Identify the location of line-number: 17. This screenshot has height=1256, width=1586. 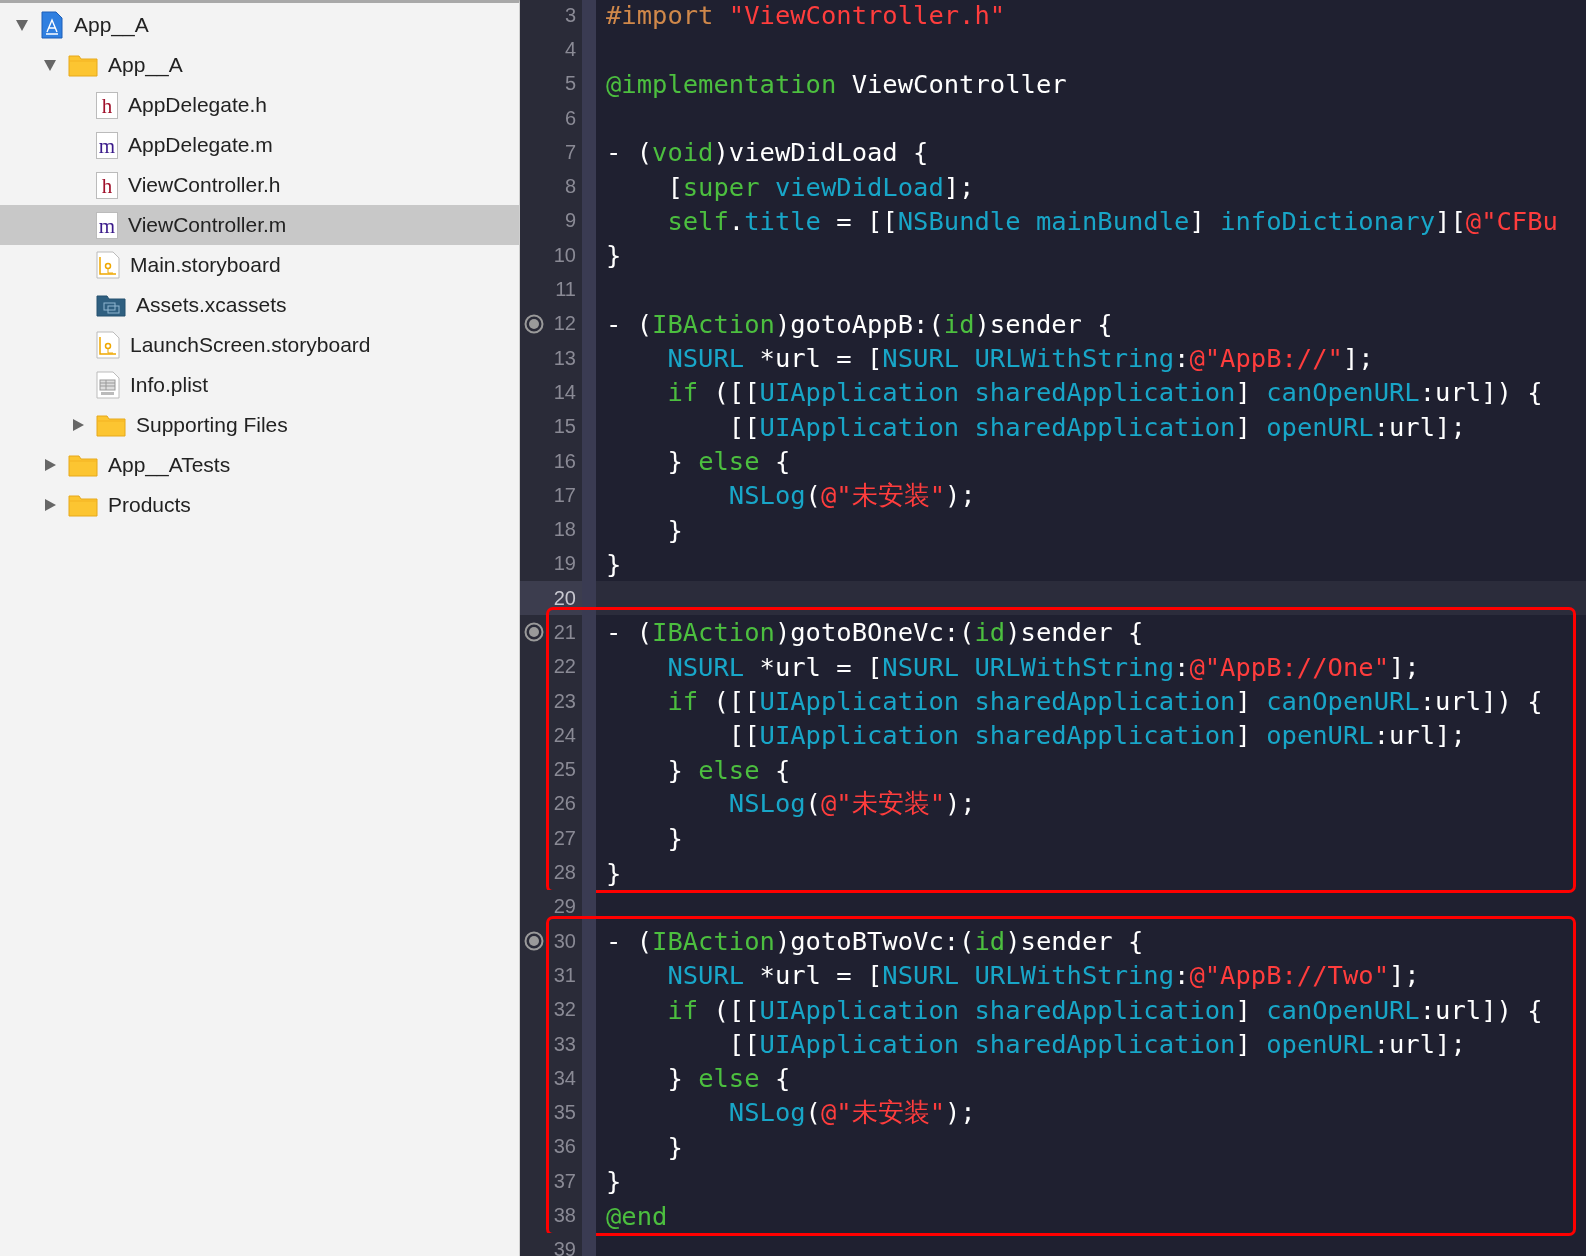
(564, 495).